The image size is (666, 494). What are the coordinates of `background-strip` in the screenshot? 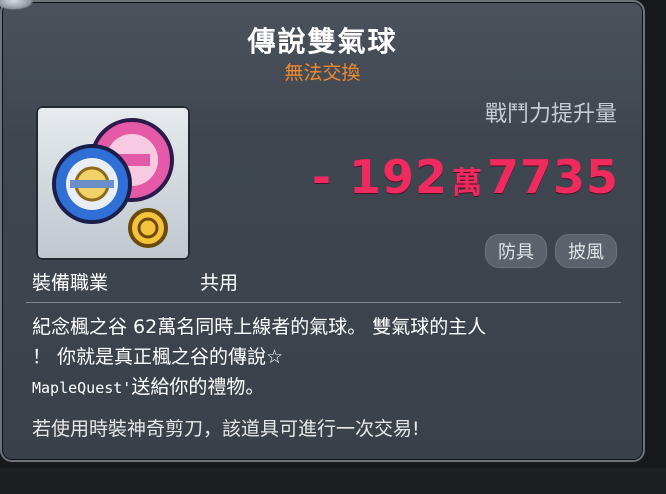 It's located at (333, 481).